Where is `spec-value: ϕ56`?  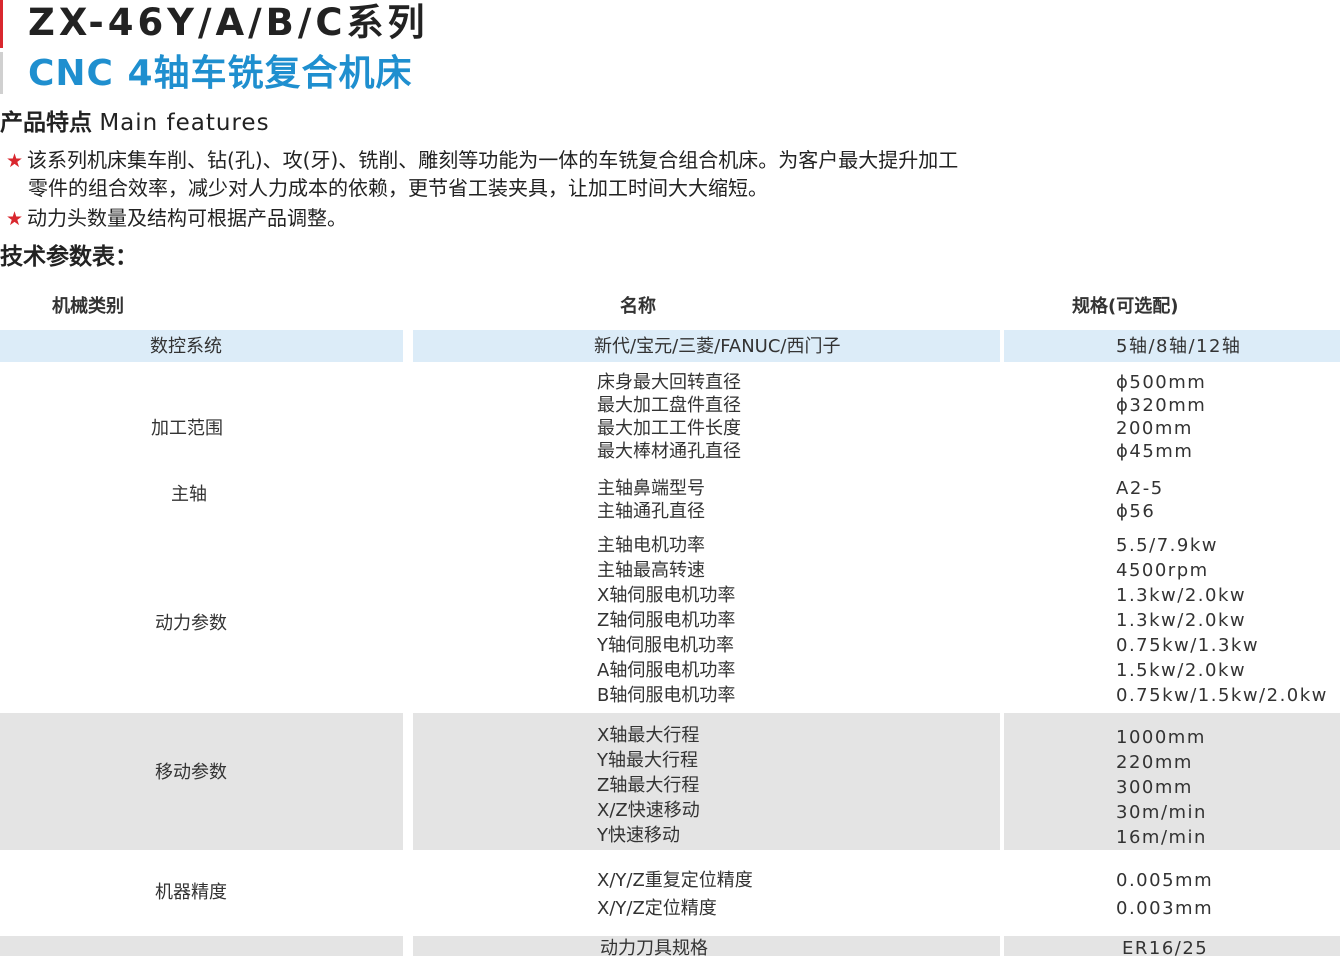
spec-value: ϕ56 is located at coordinates (1136, 511).